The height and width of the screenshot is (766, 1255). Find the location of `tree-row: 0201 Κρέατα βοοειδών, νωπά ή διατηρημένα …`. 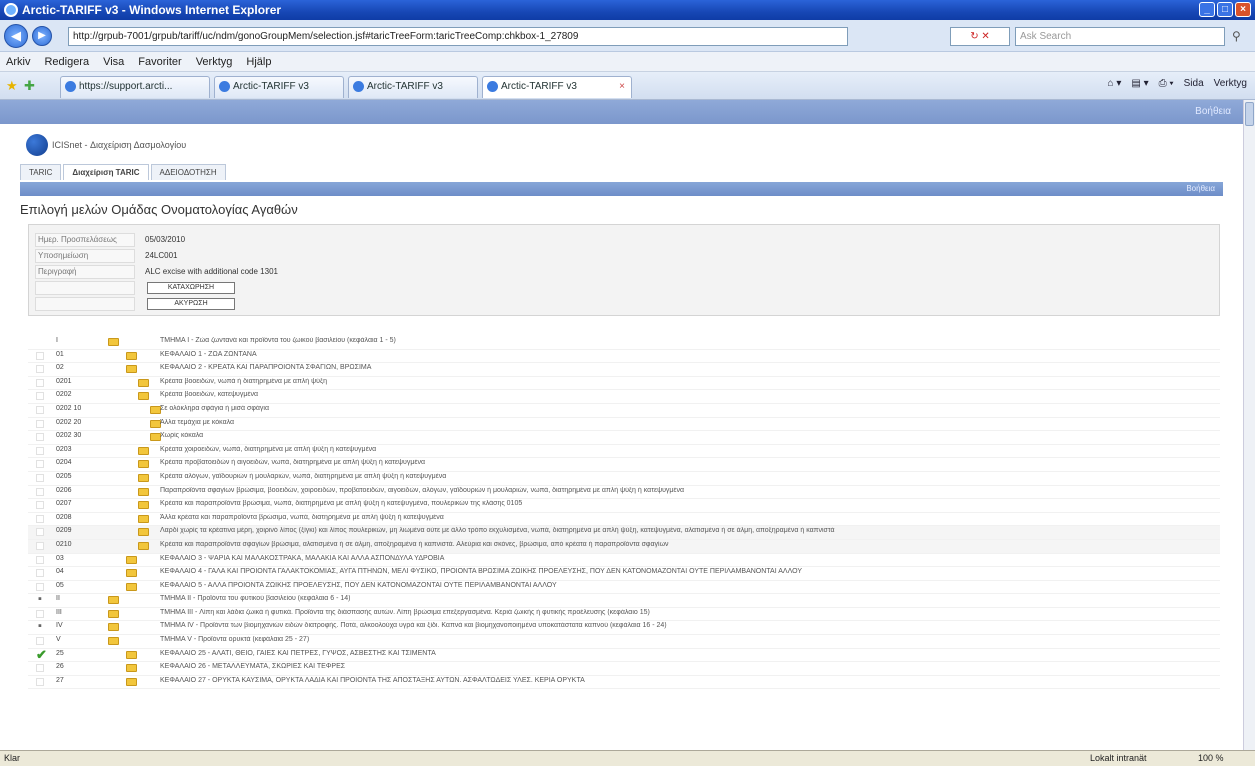

tree-row: 0201 Κρέατα βοοειδών, νωπά ή διατηρημένα … is located at coordinates (624, 384).